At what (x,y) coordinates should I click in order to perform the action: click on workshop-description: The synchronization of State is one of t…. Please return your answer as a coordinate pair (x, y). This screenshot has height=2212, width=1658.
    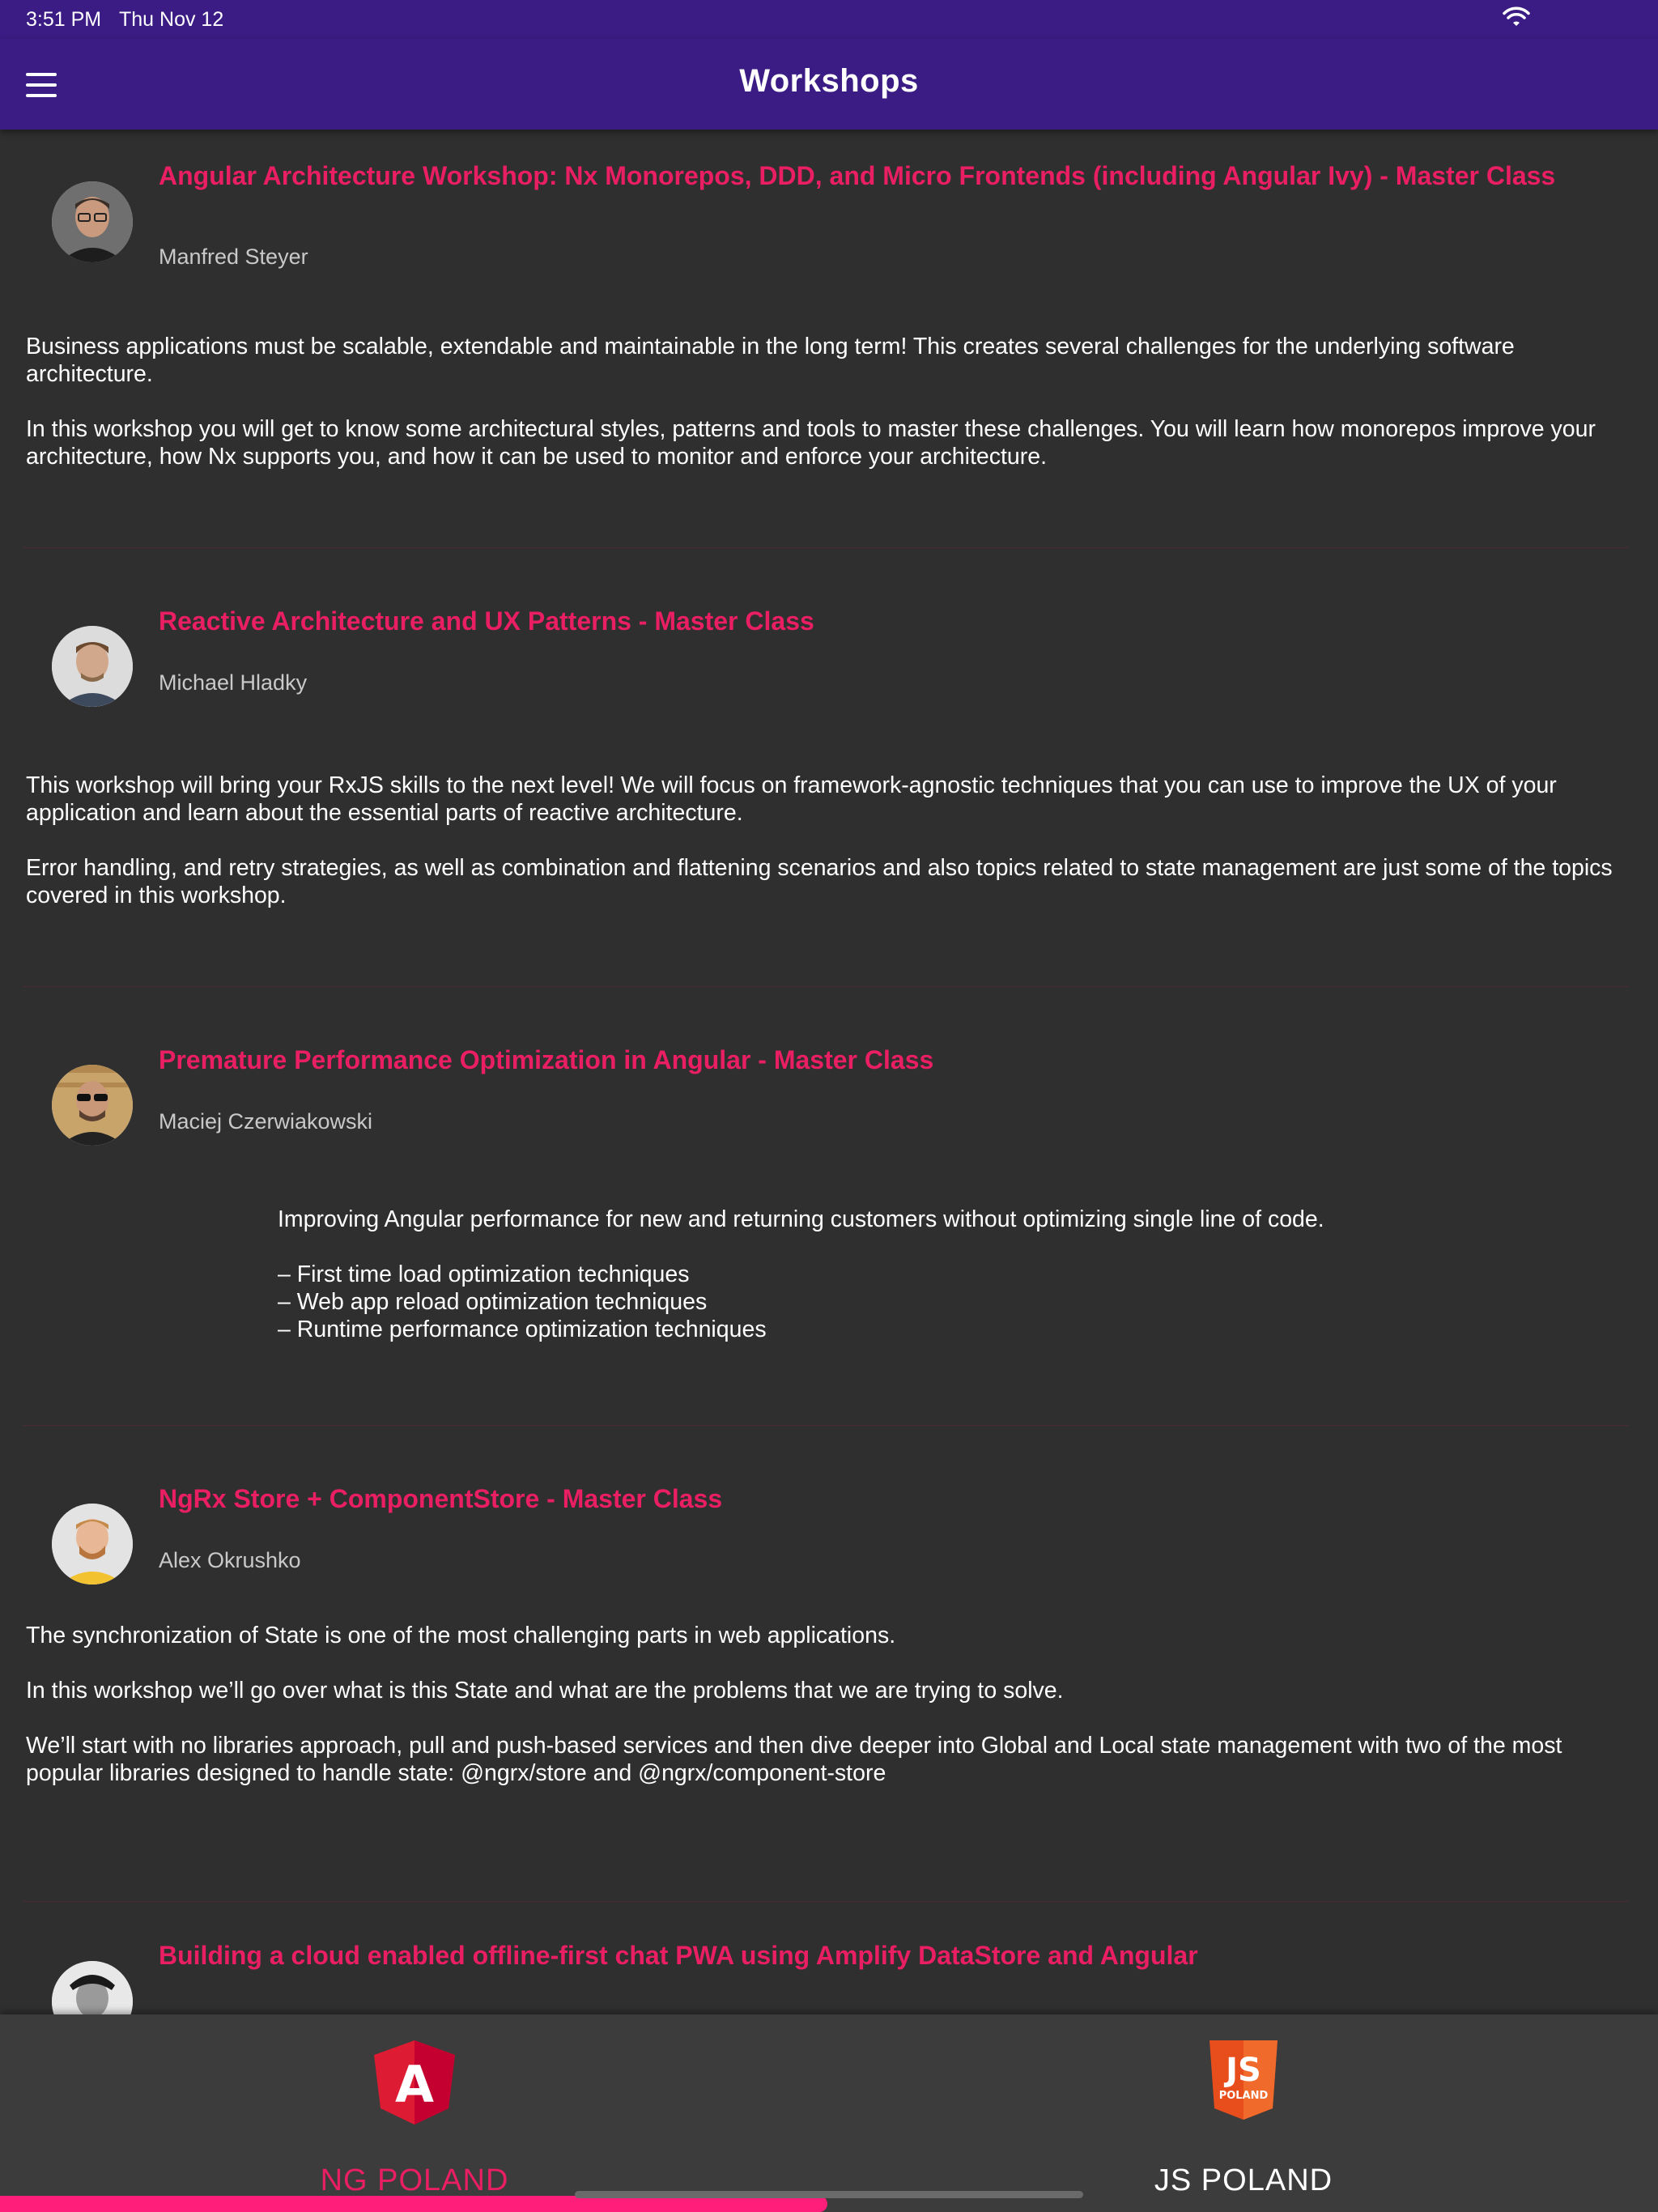
    Looking at the image, I should click on (831, 1718).